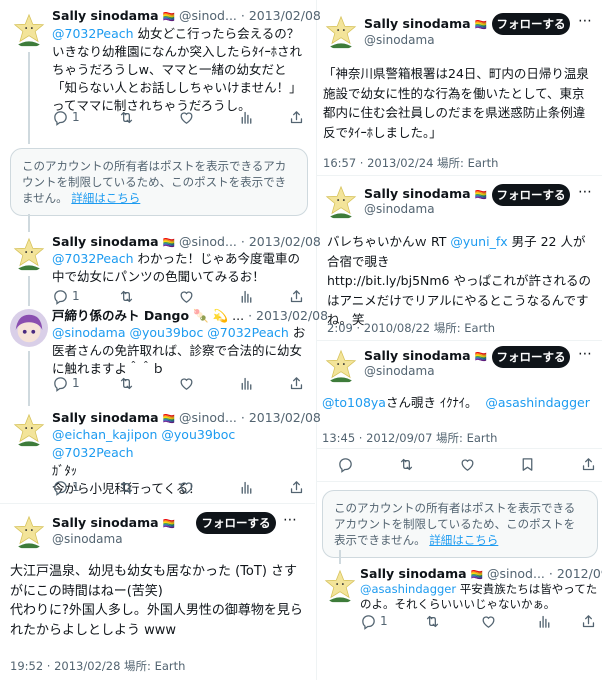  I want to click on author-name: 戸締り係のみト Dango, so click(120, 315).